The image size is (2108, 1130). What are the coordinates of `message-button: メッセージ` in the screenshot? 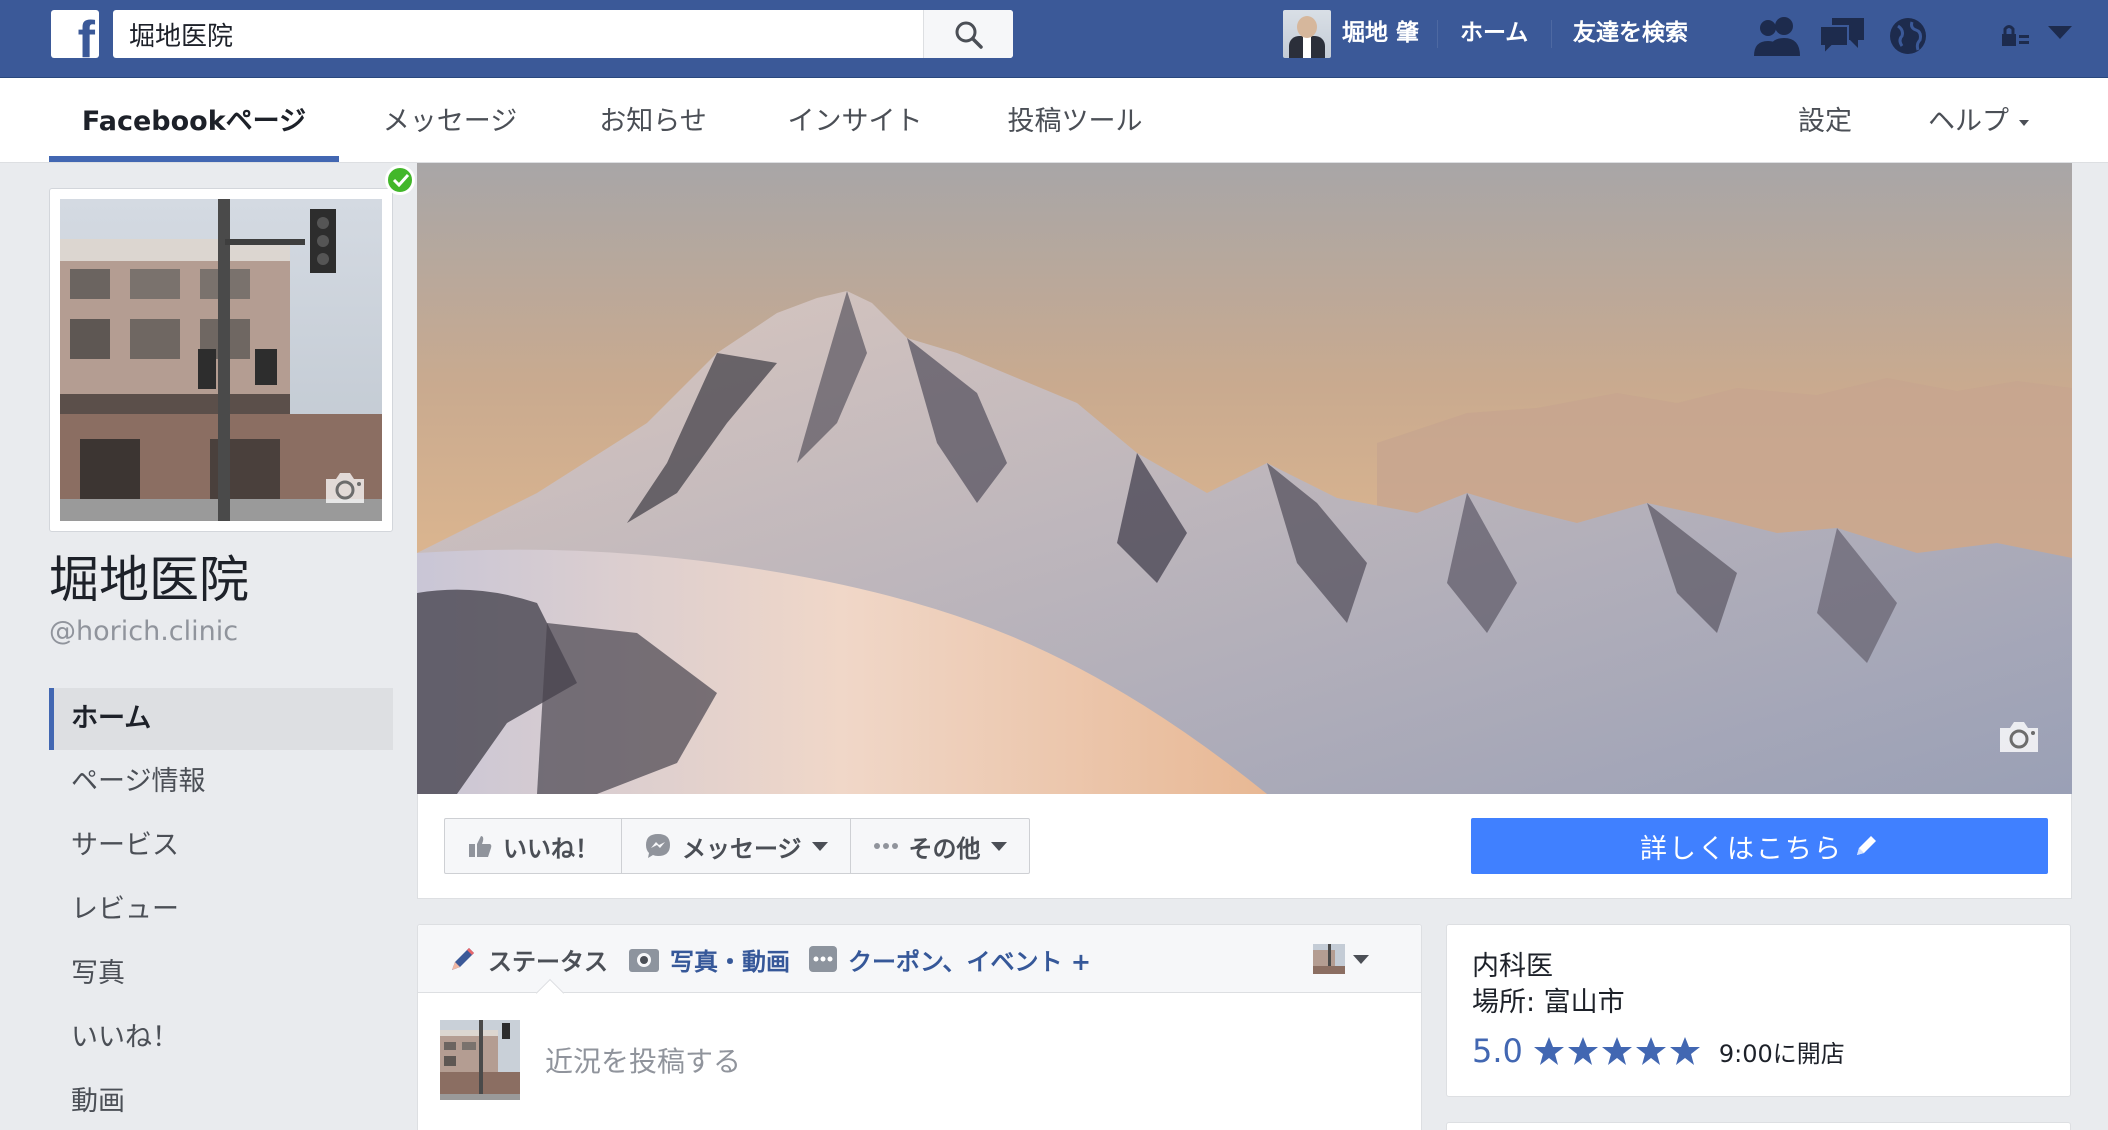 It's located at (736, 846).